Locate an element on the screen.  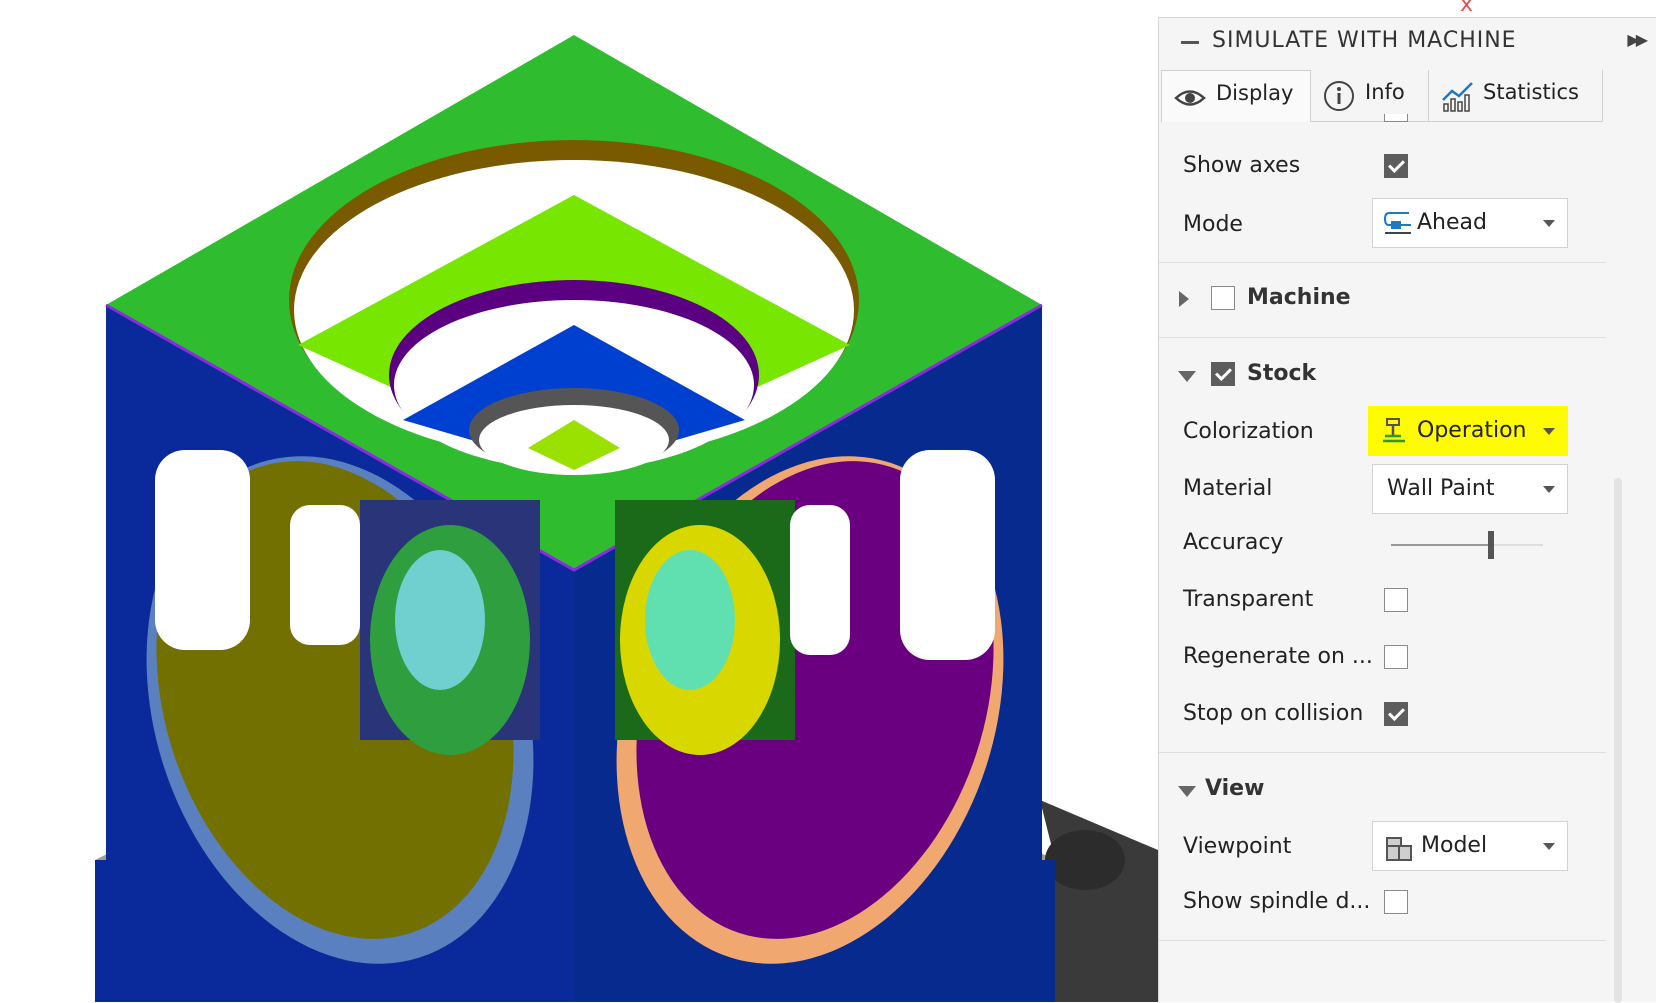
panel-title: SIMULATE WITH MACHINE is located at coordinates (1364, 40).